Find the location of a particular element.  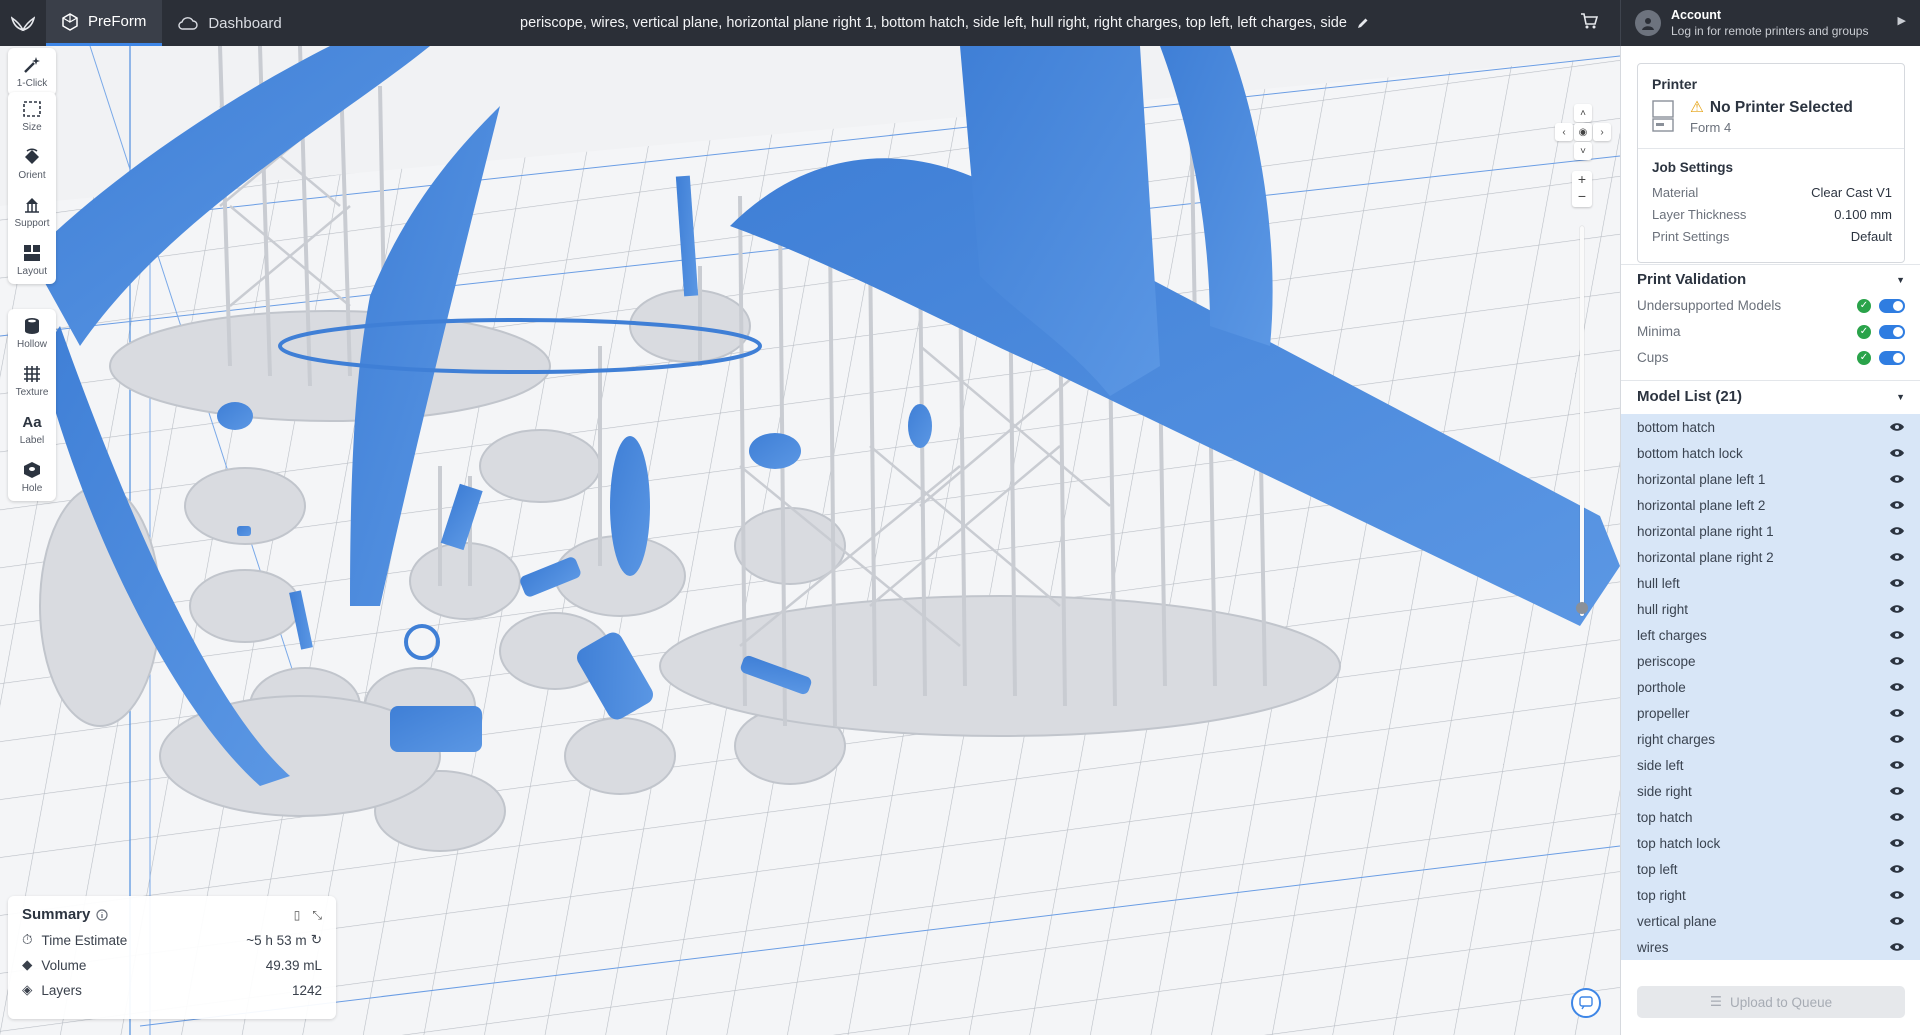

model-list-item: top hatch is located at coordinates (1770, 817).